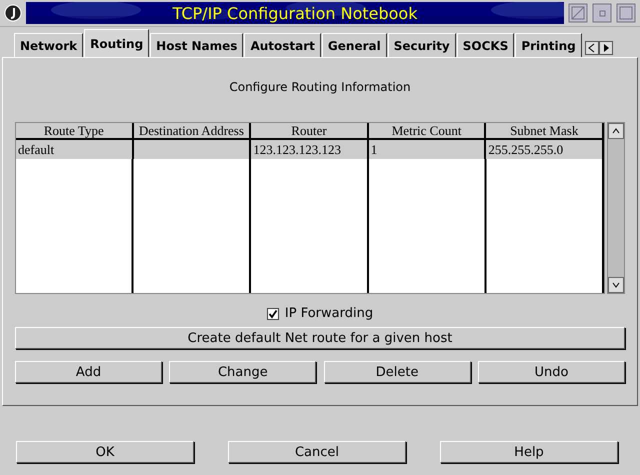 This screenshot has width=640, height=475. Describe the element at coordinates (529, 452) in the screenshot. I see `dialog-button: Help` at that location.